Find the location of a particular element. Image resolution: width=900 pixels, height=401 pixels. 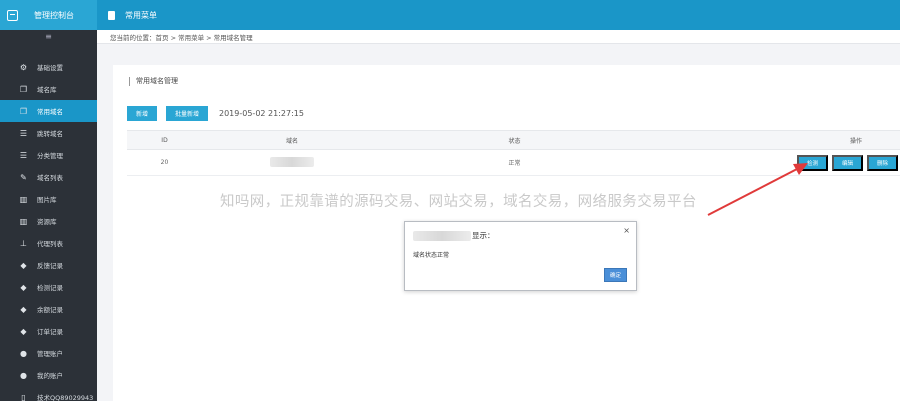

sidebar-item-redirect-domains: ☰ 跳转域名 is located at coordinates (48, 133).